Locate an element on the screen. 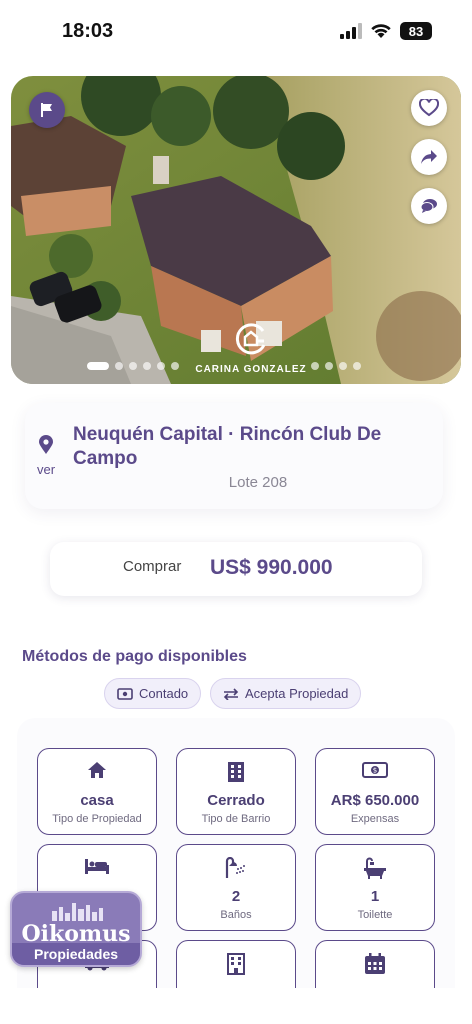 This screenshot has height=1024, width=472. price-card: Comprar US$ 990.000 is located at coordinates (236, 569).